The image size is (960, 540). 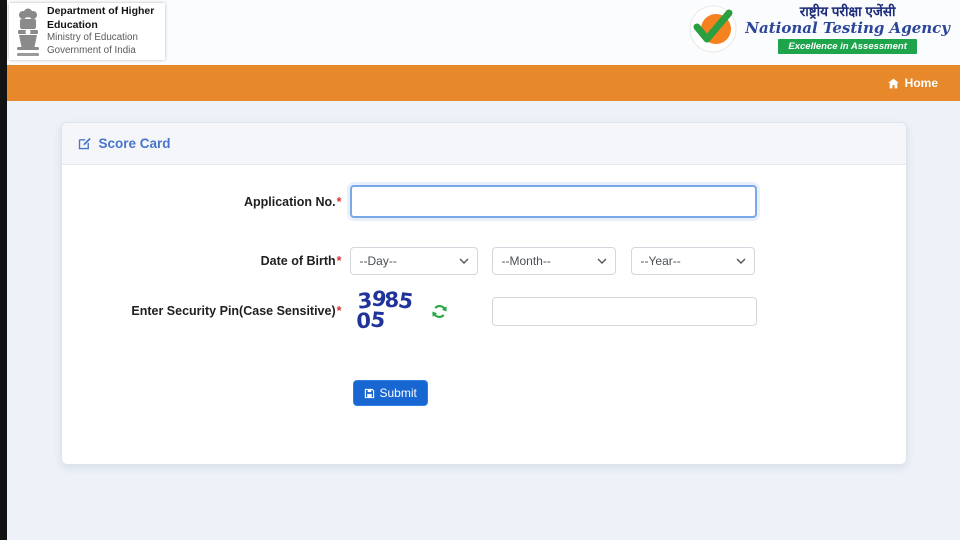 I want to click on home-icon, so click(x=893, y=83).